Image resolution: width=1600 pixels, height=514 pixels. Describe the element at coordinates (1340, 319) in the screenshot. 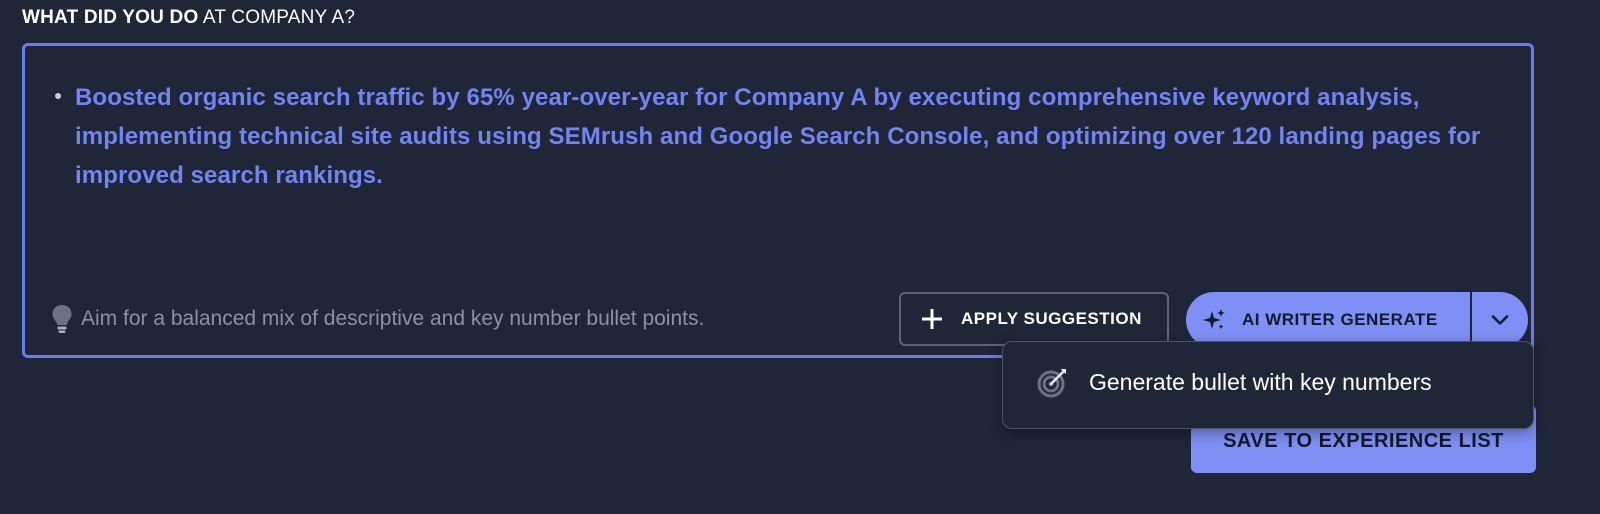

I see `ai-writer-generate-label: AI WRITER GENERATE` at that location.